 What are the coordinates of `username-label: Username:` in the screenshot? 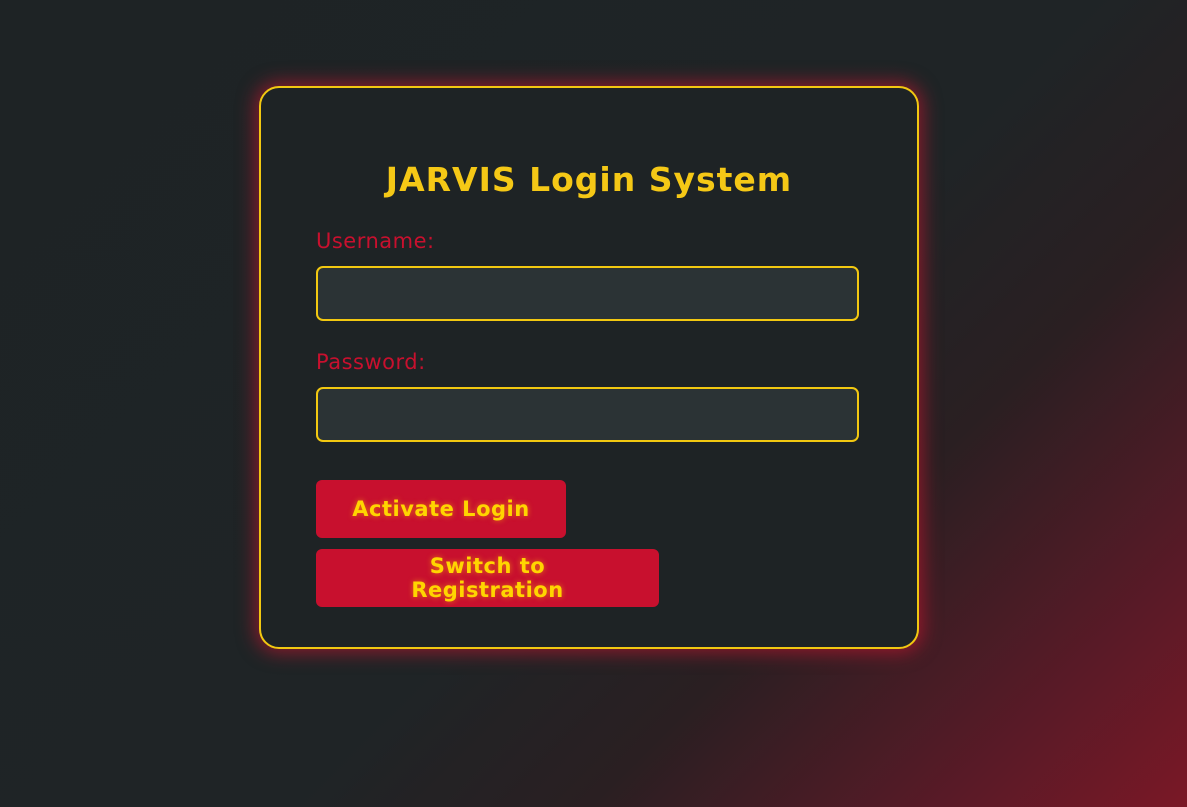 It's located at (375, 241).